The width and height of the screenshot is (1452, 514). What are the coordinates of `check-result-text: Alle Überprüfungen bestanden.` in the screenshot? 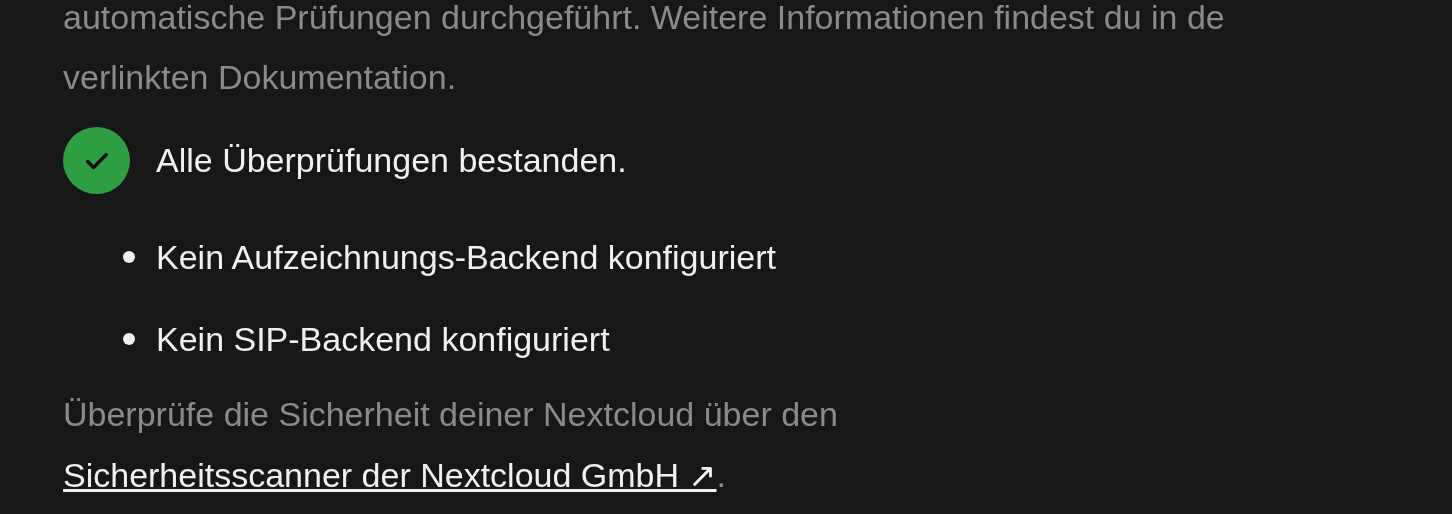 It's located at (391, 160).